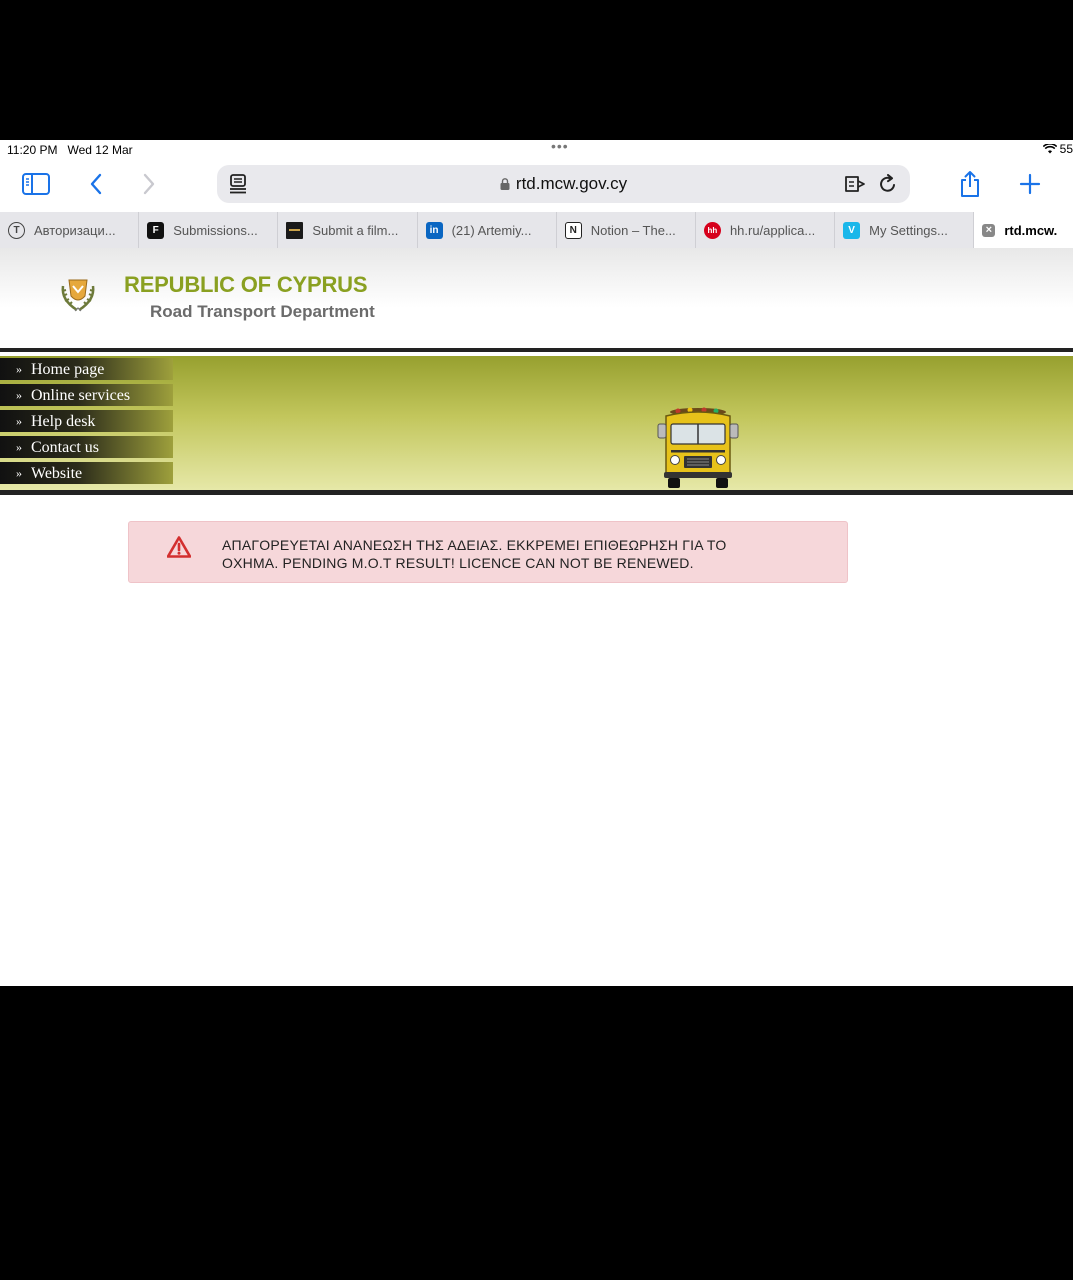 This screenshot has width=1073, height=1280. I want to click on tab-favicon-icon: T, so click(16, 230).